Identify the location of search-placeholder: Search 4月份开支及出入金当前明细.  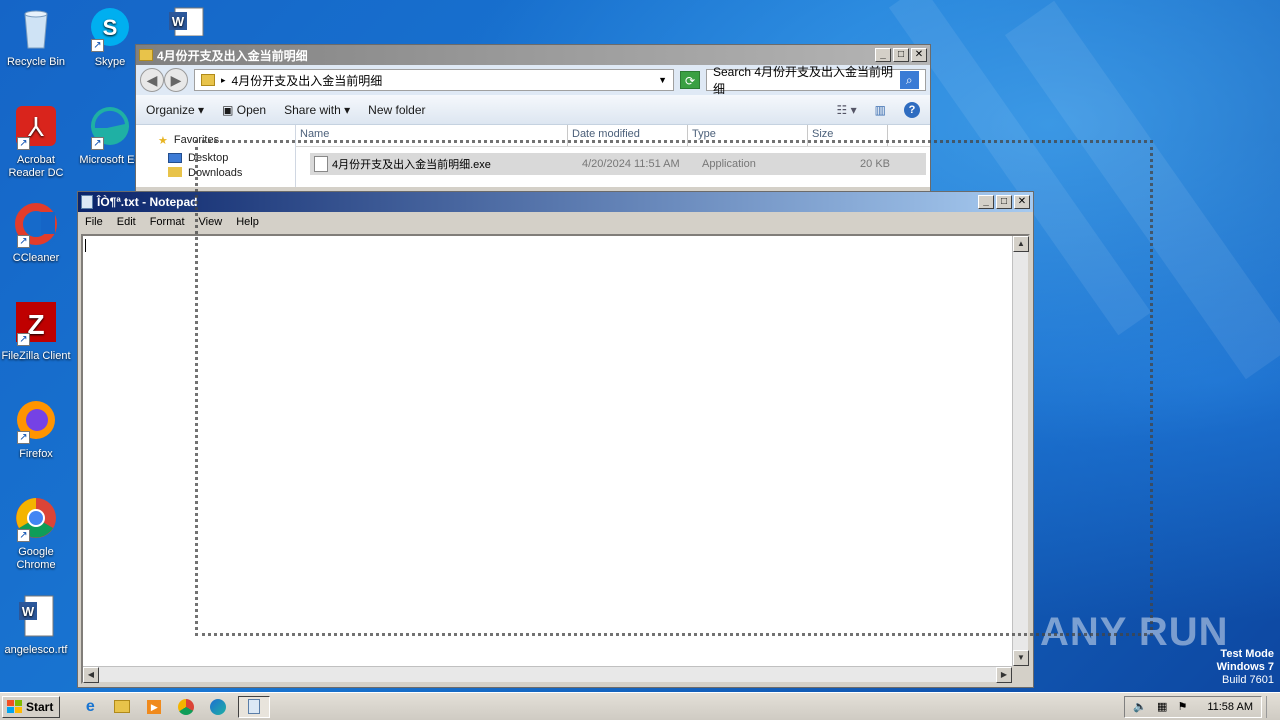
(803, 80).